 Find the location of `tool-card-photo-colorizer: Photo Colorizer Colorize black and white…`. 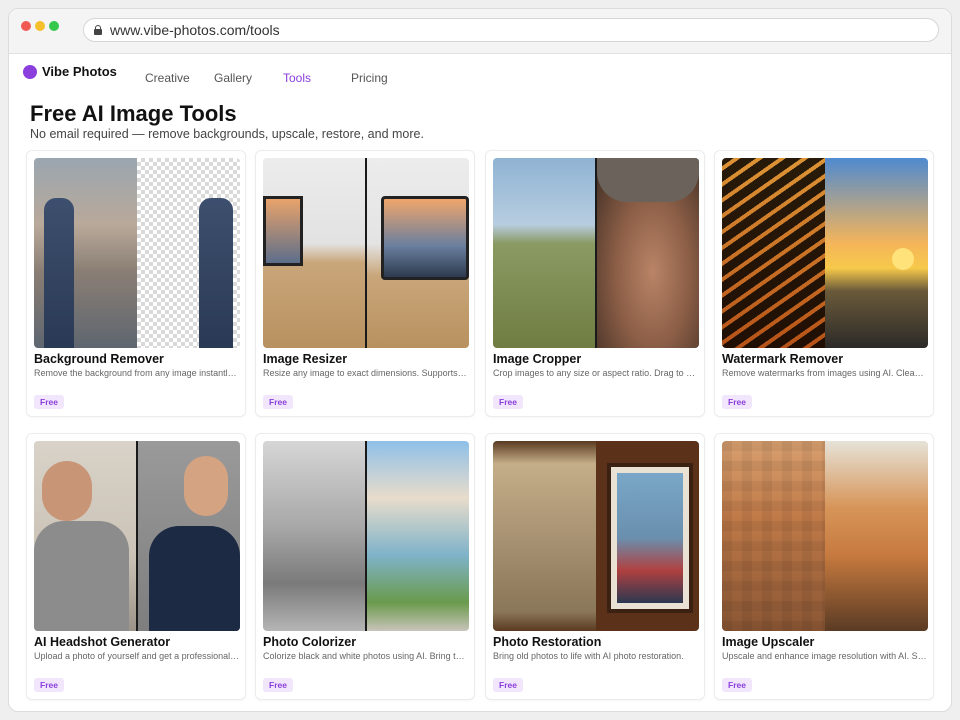

tool-card-photo-colorizer: Photo Colorizer Colorize black and white… is located at coordinates (365, 566).